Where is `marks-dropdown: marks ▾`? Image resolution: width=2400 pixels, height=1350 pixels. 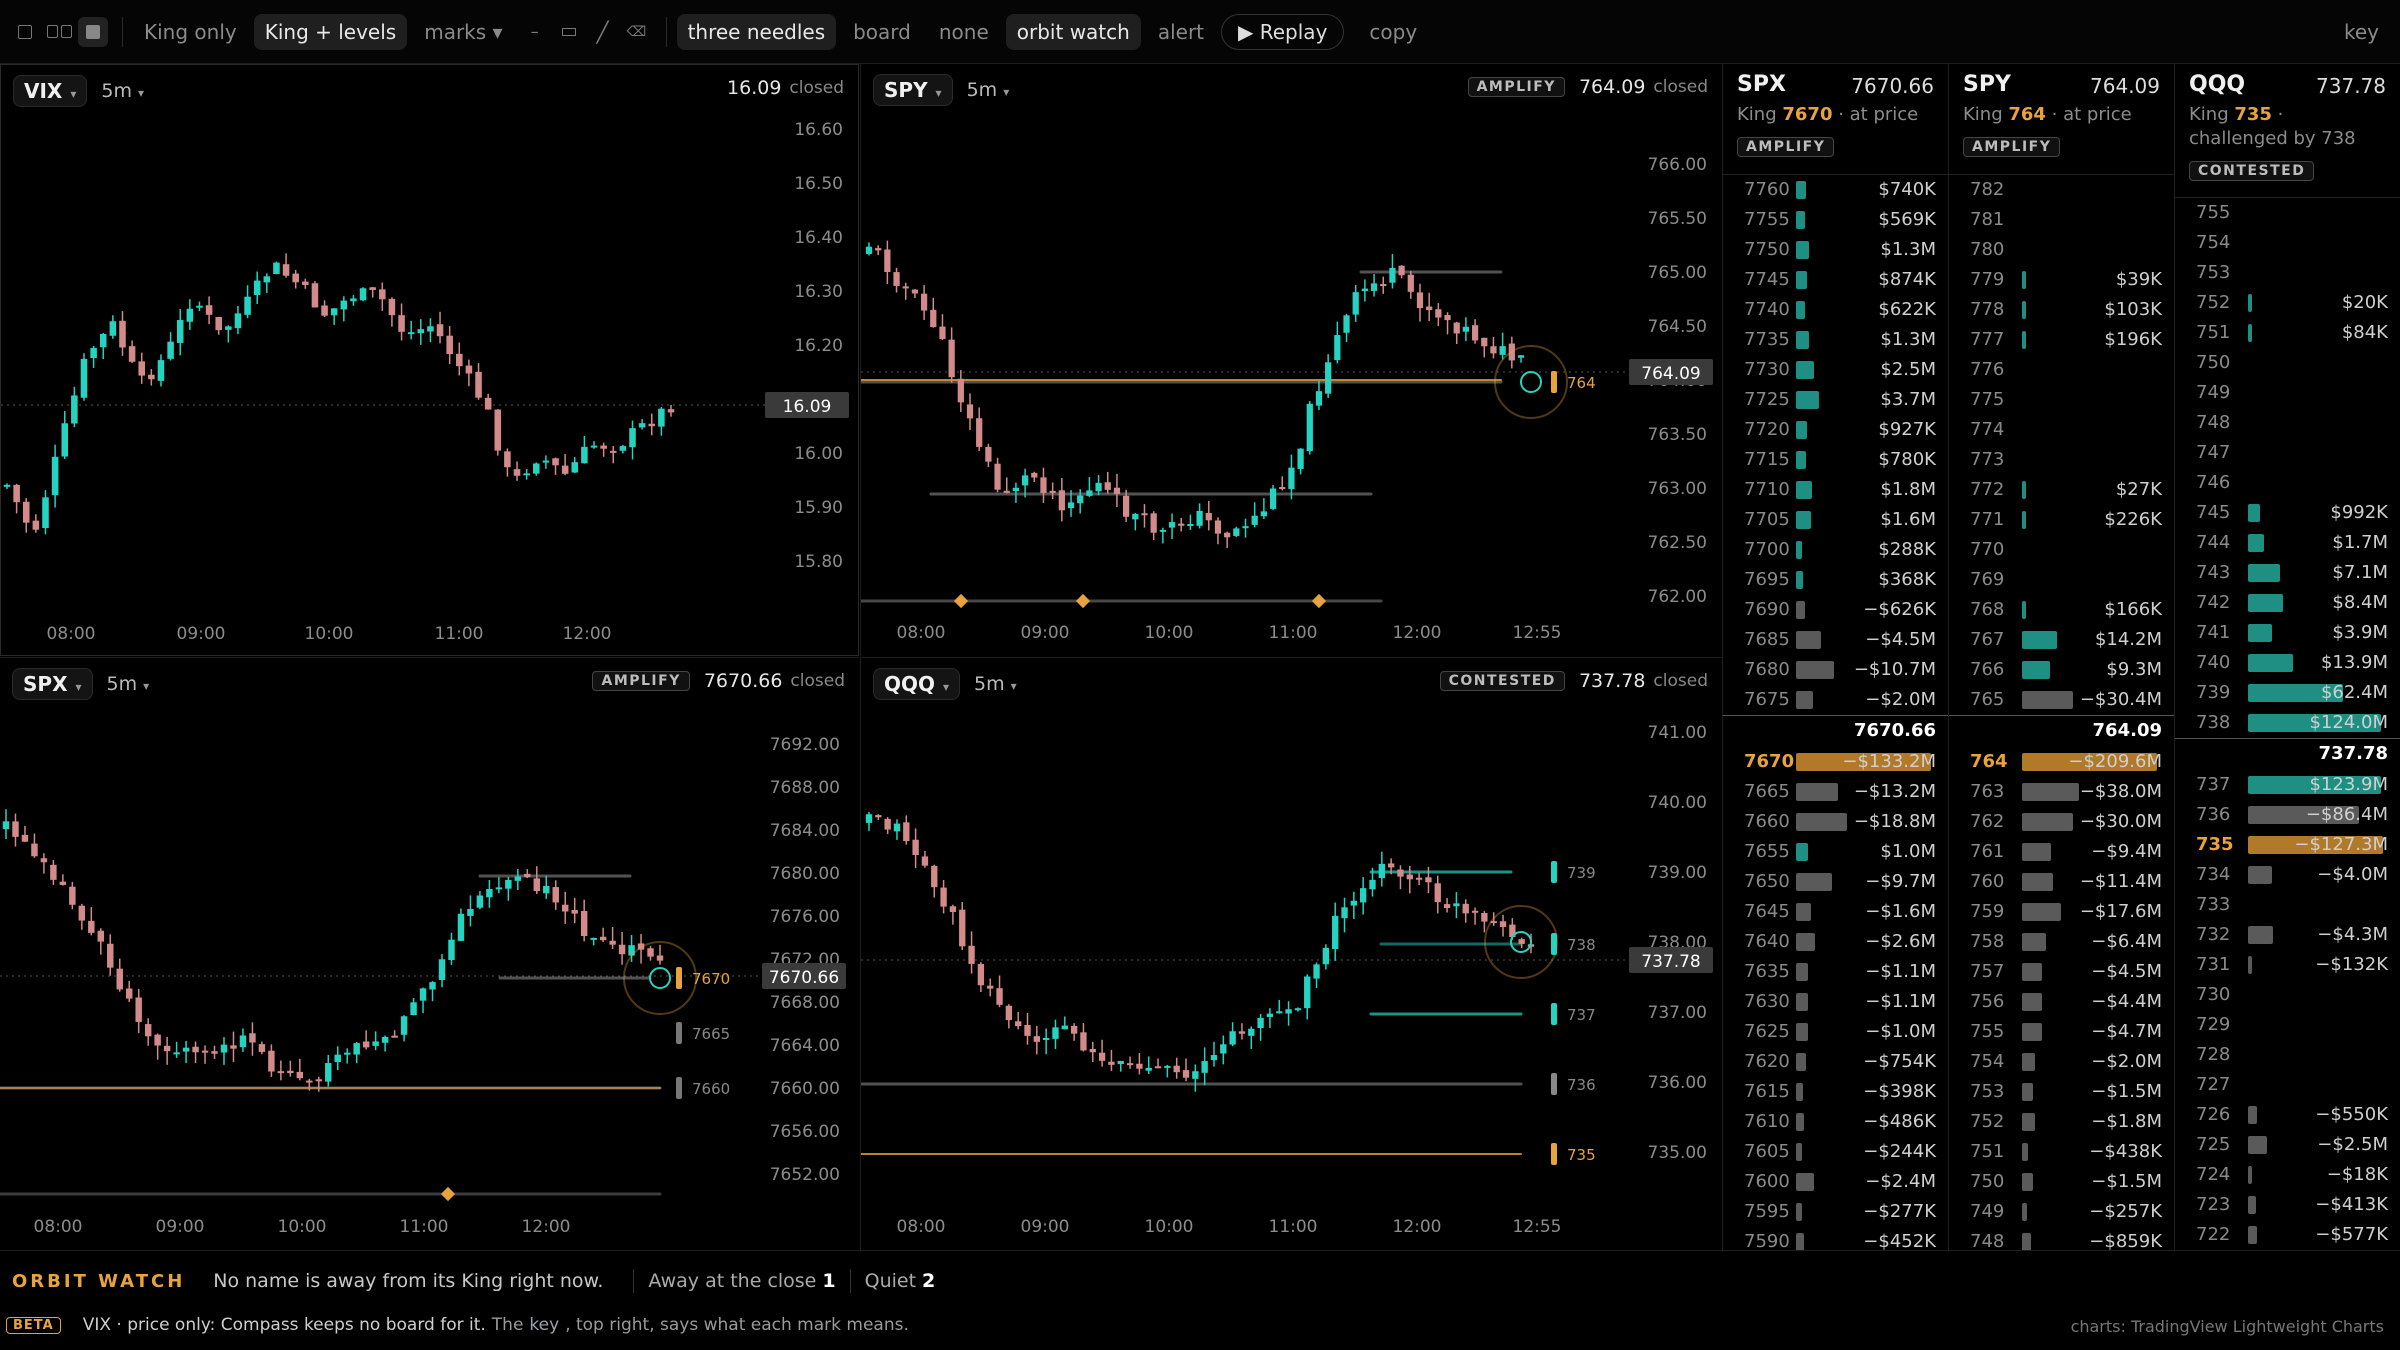 marks-dropdown: marks ▾ is located at coordinates (463, 32).